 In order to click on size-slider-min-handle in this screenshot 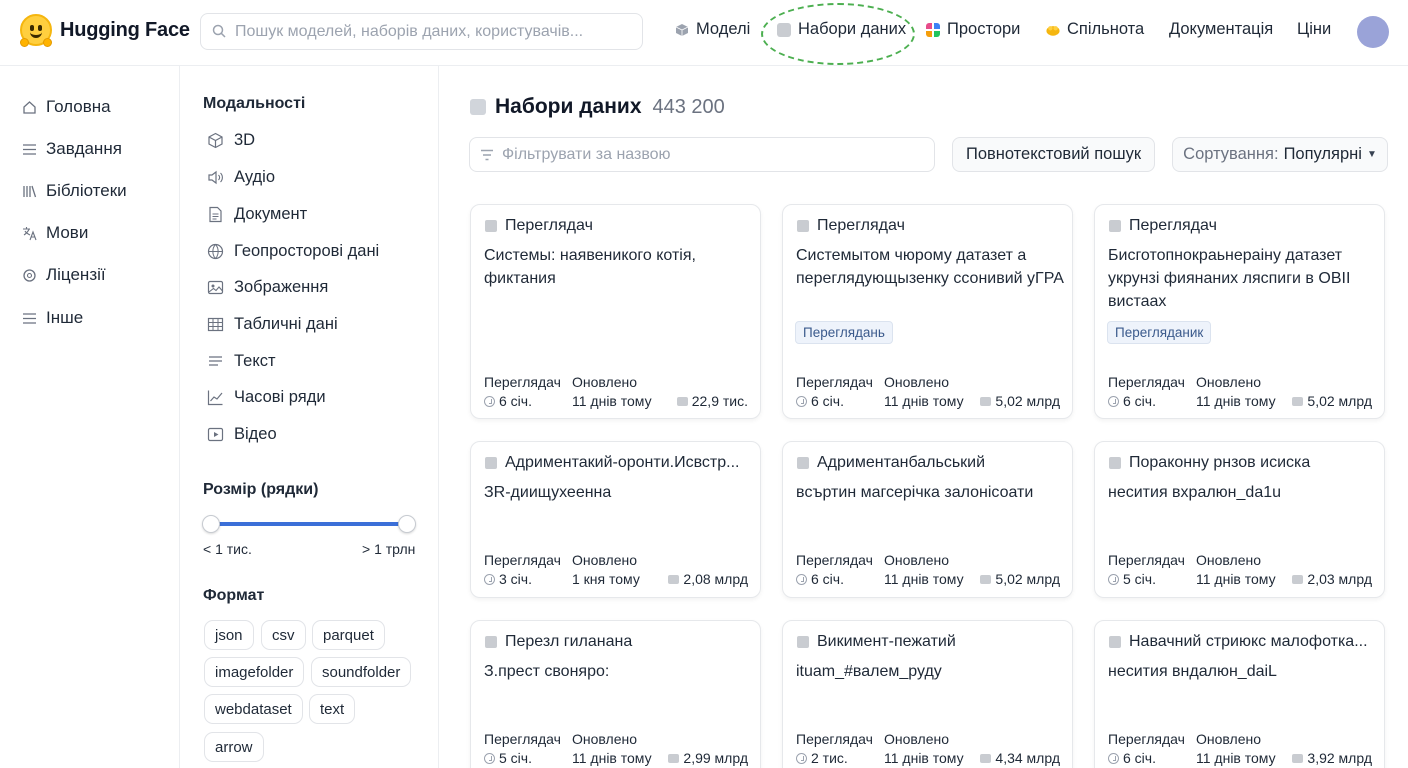, I will do `click(211, 524)`.